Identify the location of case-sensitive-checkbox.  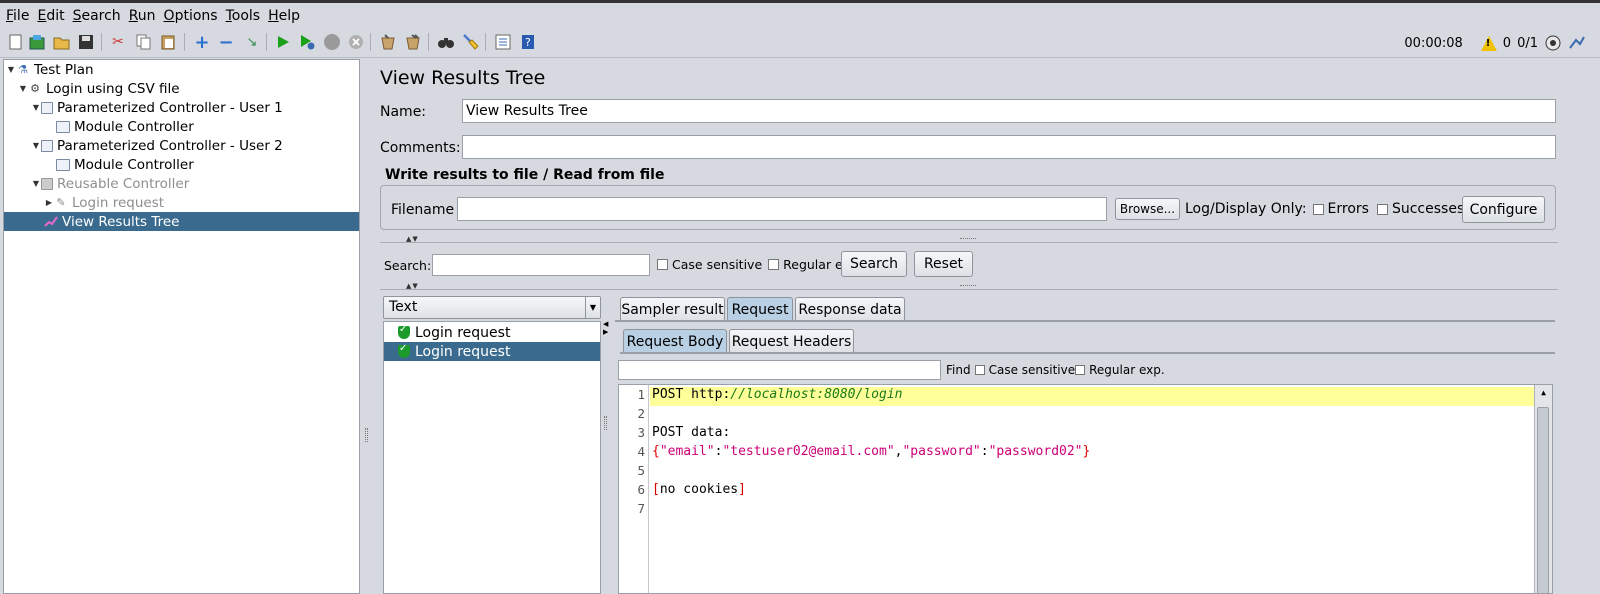
(662, 264).